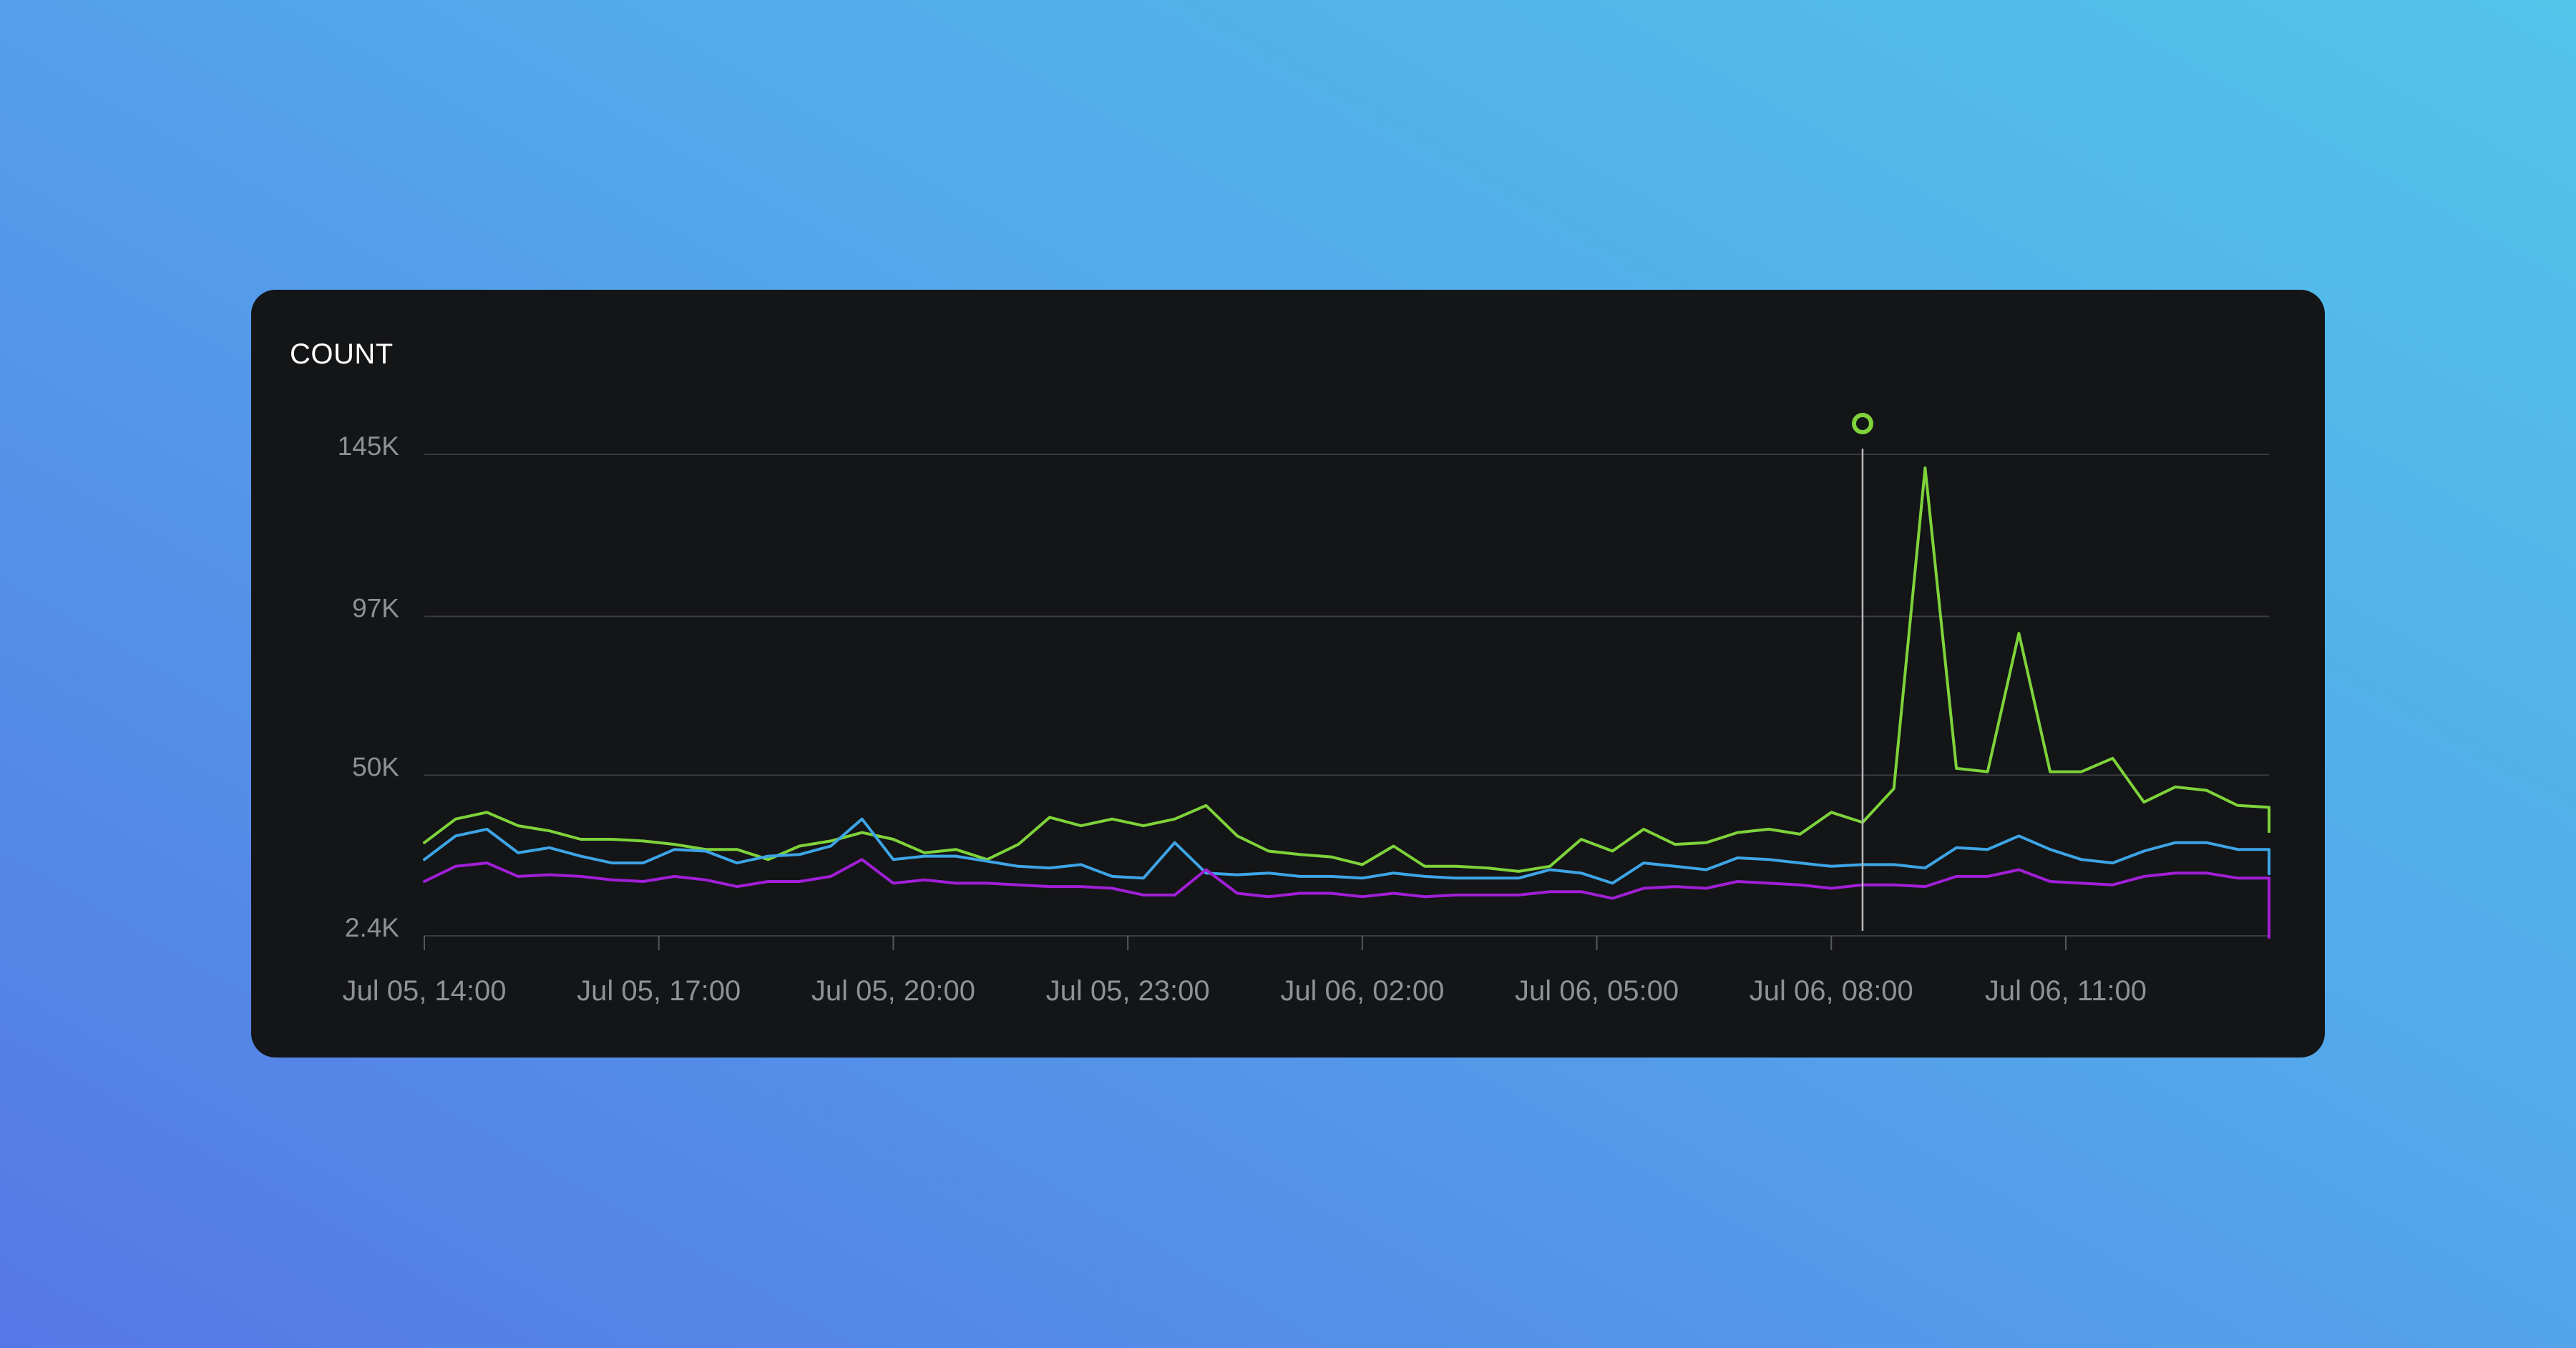 The height and width of the screenshot is (1348, 2576). I want to click on hover-cursor, so click(1862, 672).